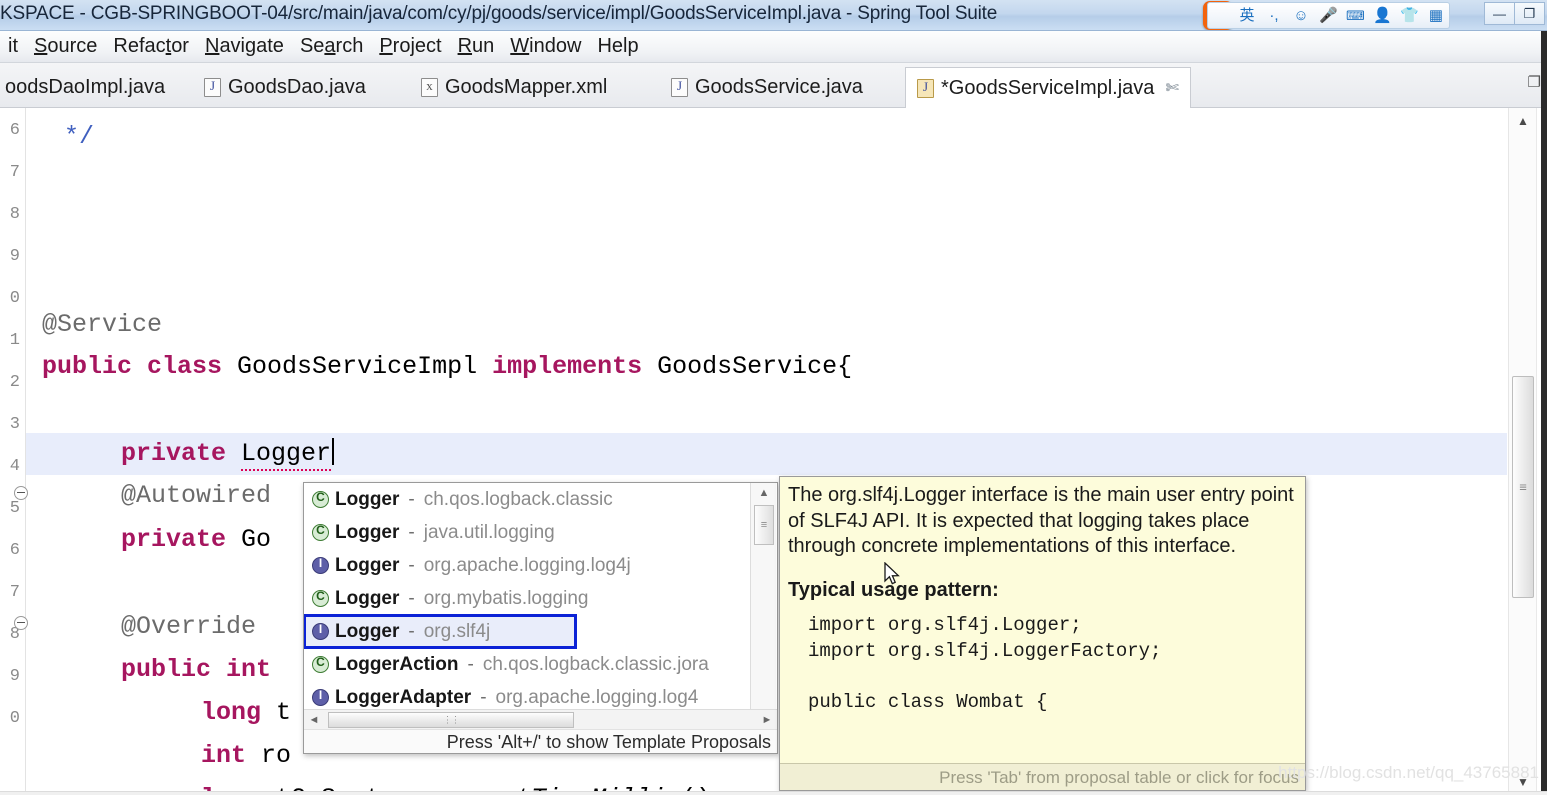  I want to click on proposal-item: Logger-org.apache.logging.log4j, so click(528, 565).